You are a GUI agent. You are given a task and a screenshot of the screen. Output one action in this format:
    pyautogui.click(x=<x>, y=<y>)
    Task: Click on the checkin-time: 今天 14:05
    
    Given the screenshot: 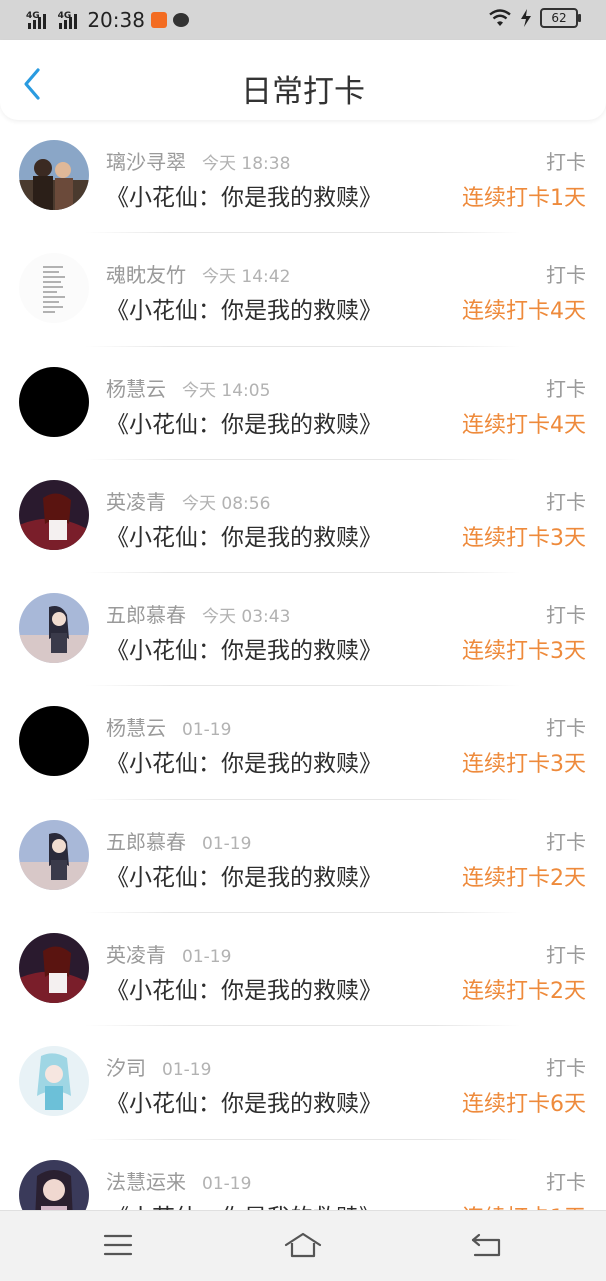 What is the action you would take?
    pyautogui.click(x=226, y=390)
    